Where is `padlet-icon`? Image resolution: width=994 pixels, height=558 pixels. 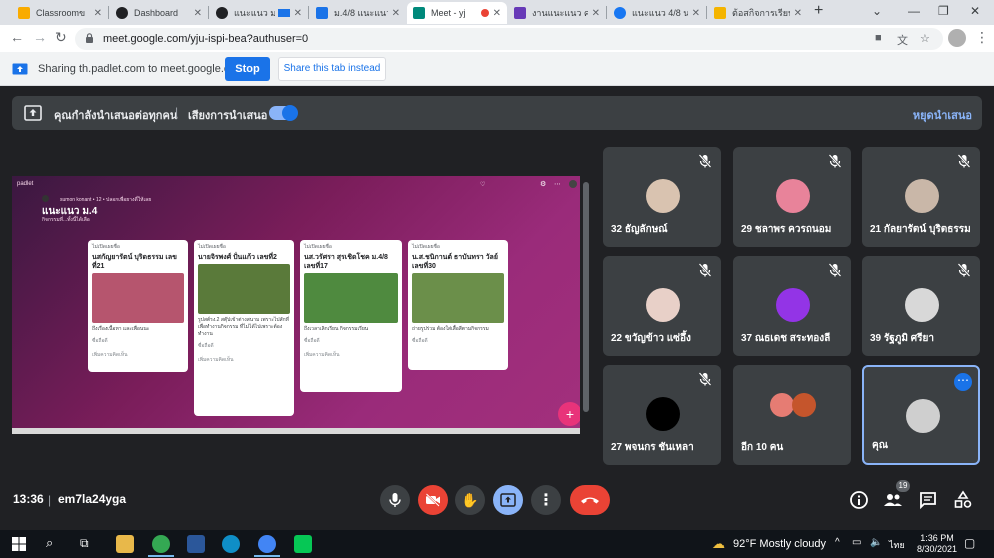
padlet-icon is located at coordinates (222, 13).